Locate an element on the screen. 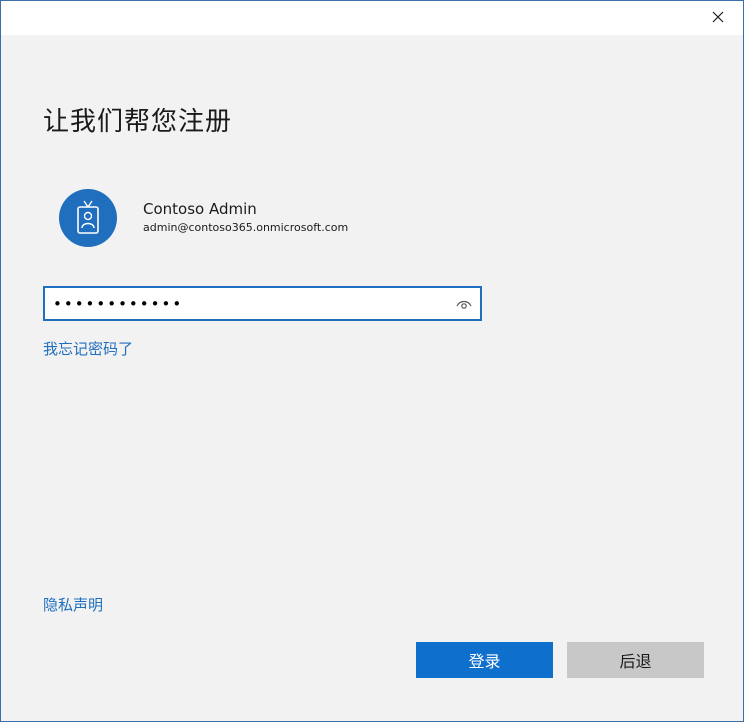 This screenshot has width=746, height=724. title-bar is located at coordinates (372, 18).